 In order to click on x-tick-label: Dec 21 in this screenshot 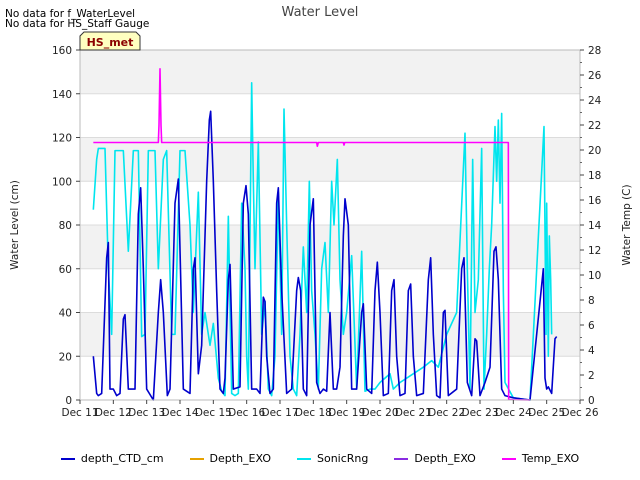, I will do `click(413, 413)`.